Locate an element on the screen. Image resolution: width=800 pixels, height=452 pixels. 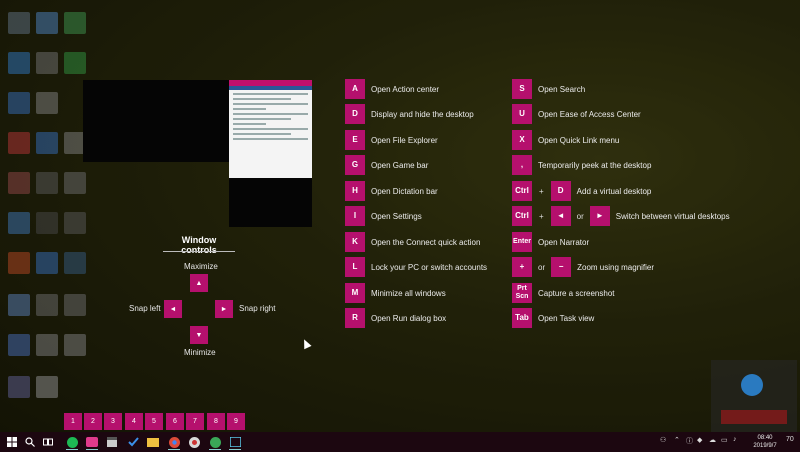
shortcut-row-screenshot: Prt Scn Capture a screenshot is located at coordinates (563, 293).